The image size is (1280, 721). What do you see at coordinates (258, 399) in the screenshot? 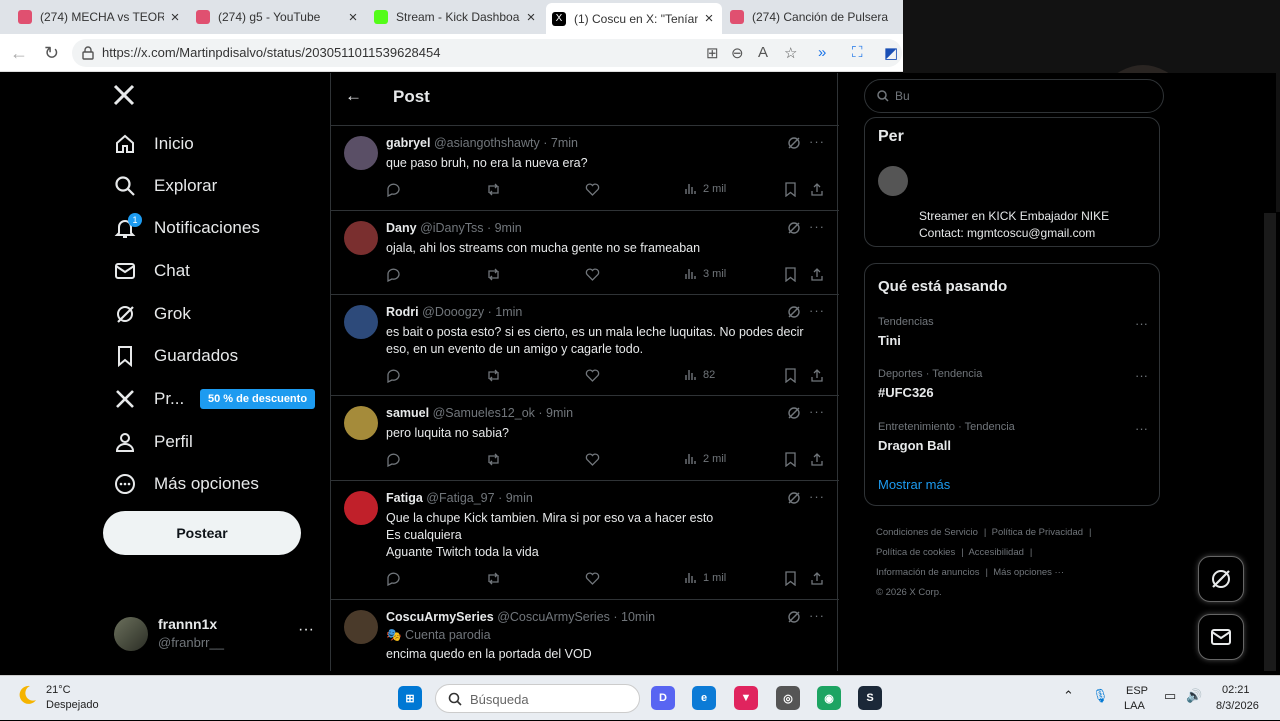
I see `discount-badge: 50 % de descuento` at bounding box center [258, 399].